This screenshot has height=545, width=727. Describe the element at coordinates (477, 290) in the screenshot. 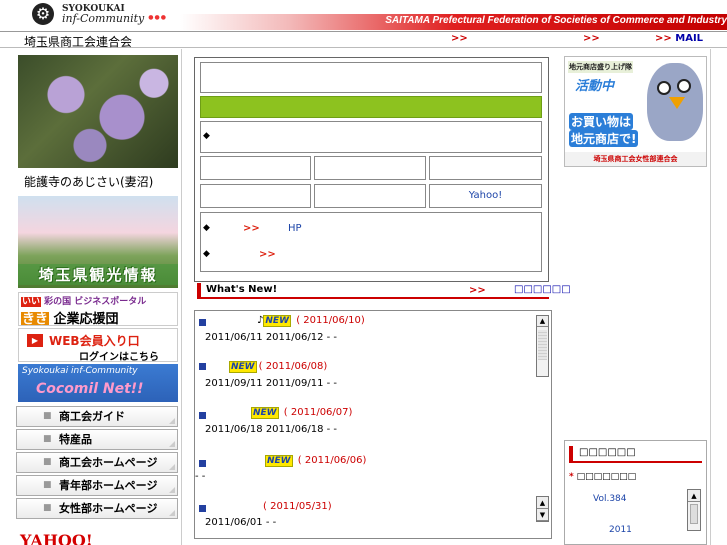

I see `whats-new-arrow: >>` at that location.